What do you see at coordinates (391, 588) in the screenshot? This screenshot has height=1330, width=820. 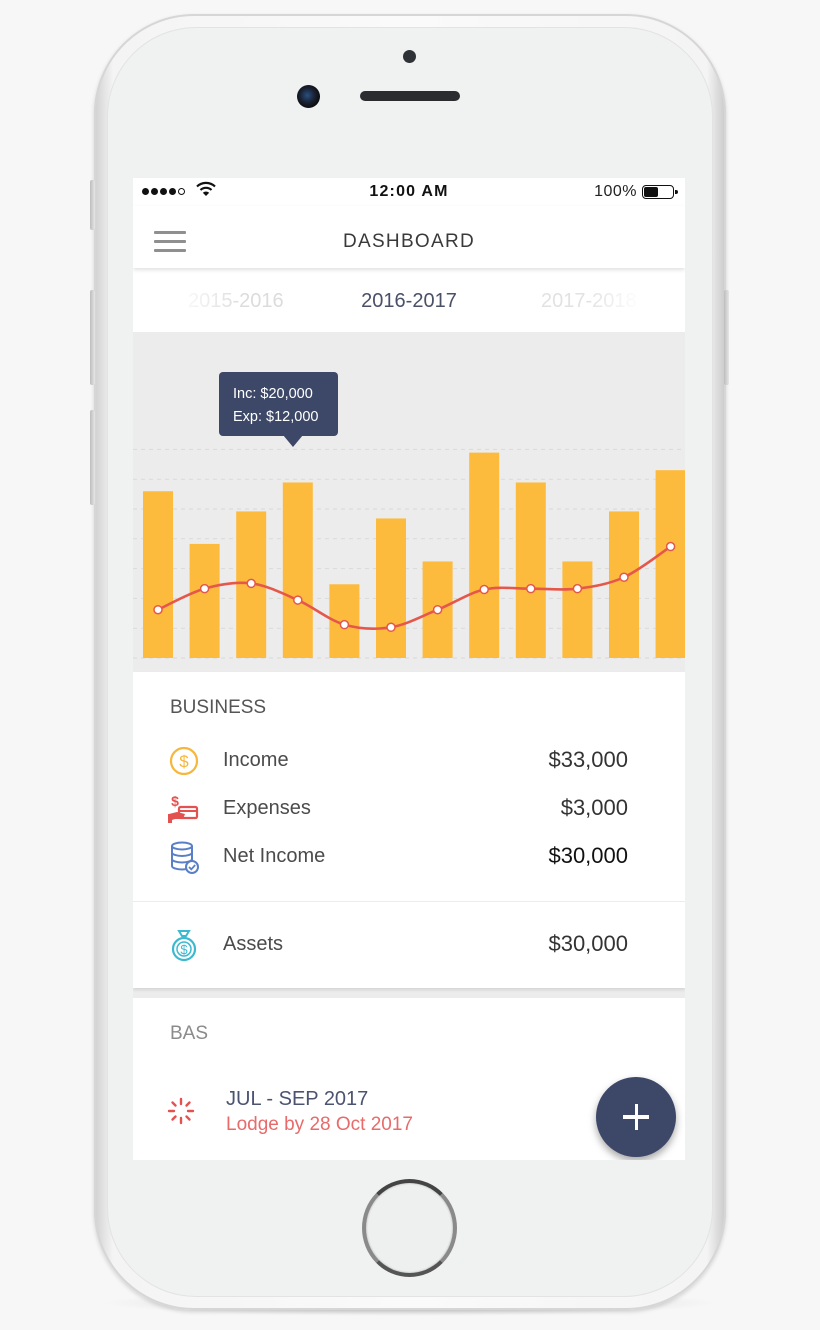 I see `bar-dec` at bounding box center [391, 588].